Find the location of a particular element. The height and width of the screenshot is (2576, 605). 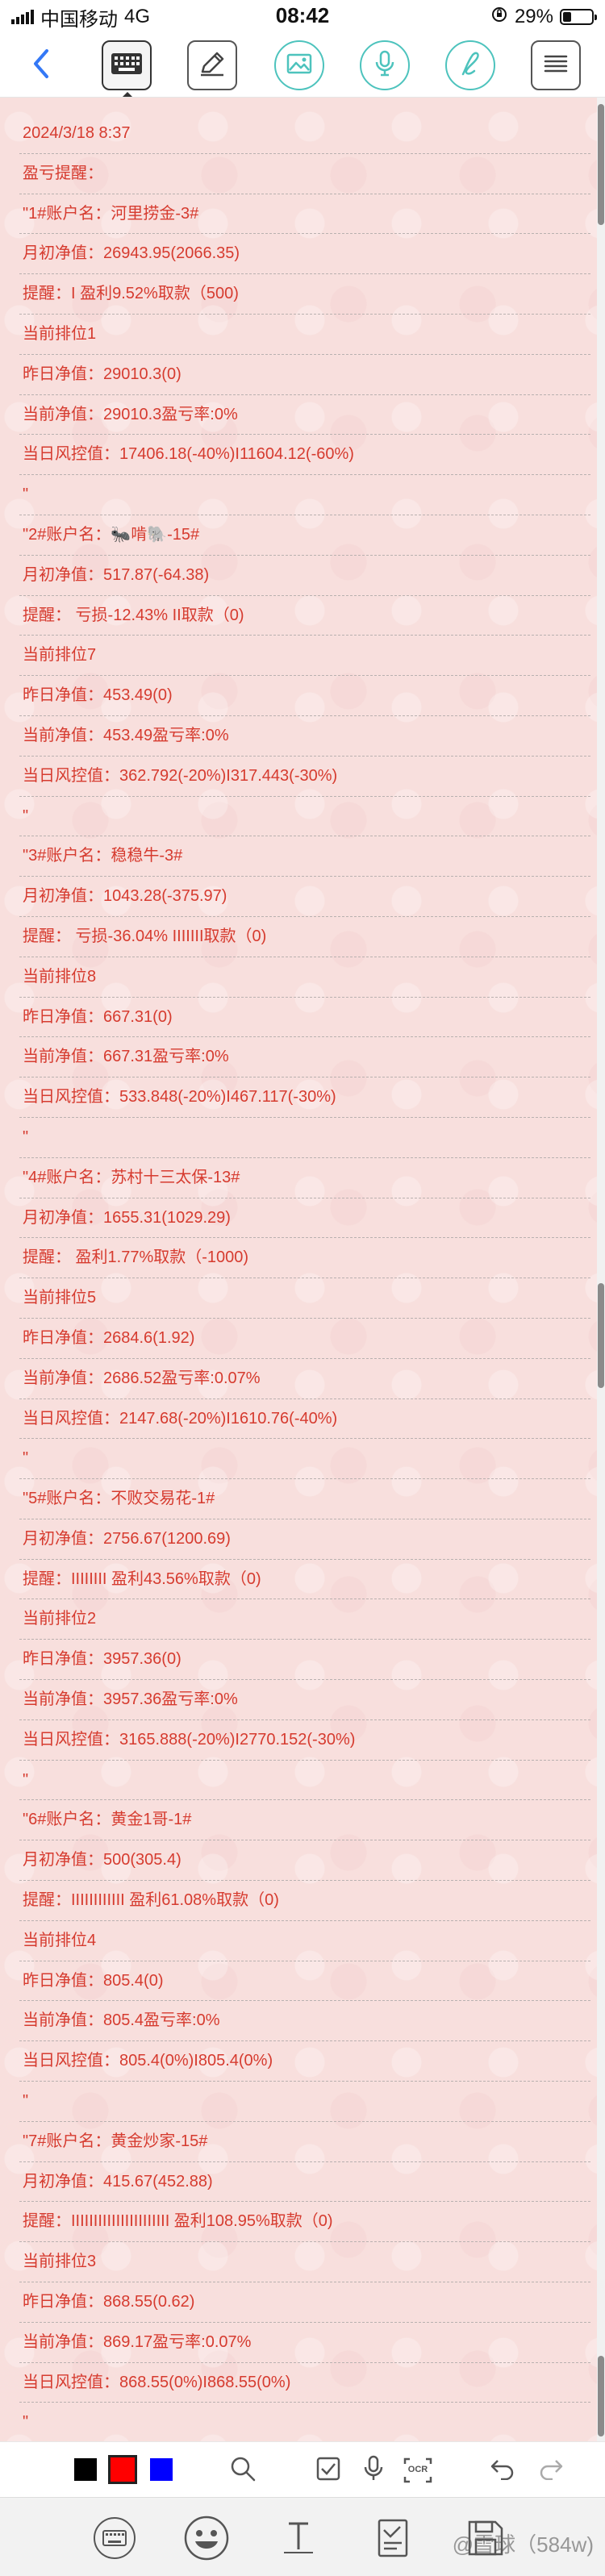

back-button is located at coordinates (41, 65).